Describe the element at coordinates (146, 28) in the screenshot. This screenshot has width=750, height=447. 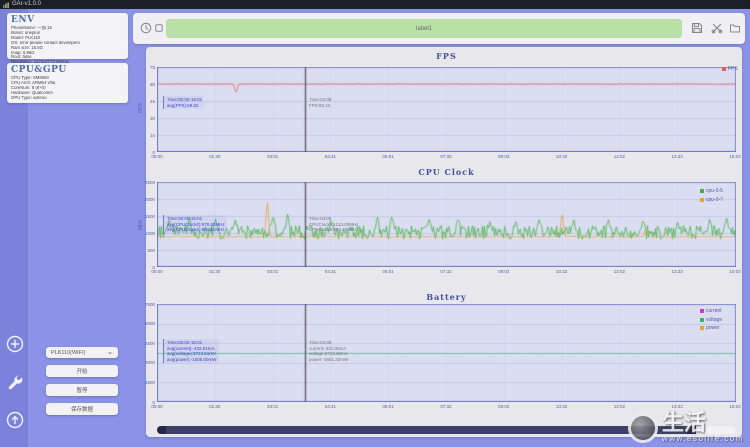
I see `history-icon` at that location.